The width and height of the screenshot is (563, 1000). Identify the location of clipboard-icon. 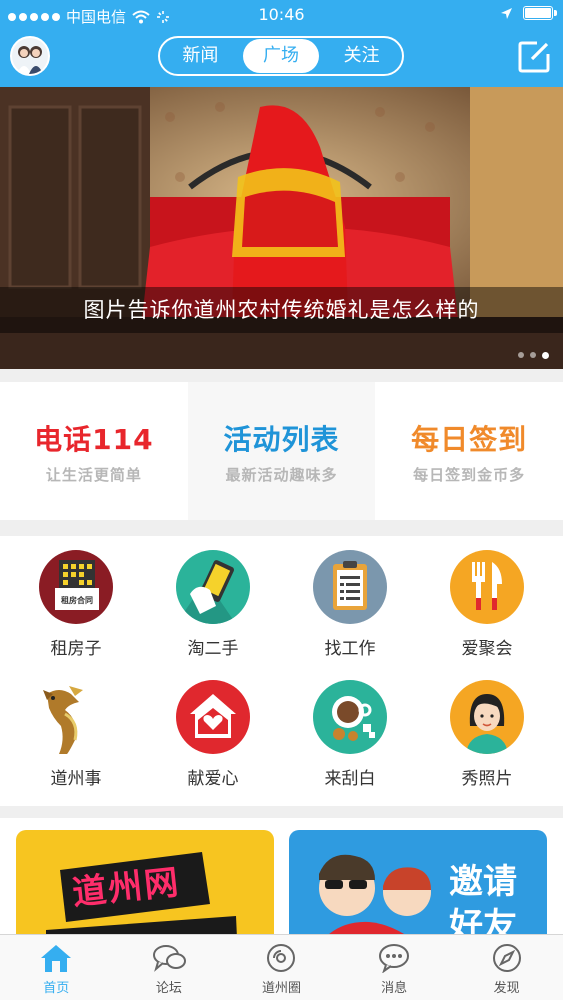
(350, 587).